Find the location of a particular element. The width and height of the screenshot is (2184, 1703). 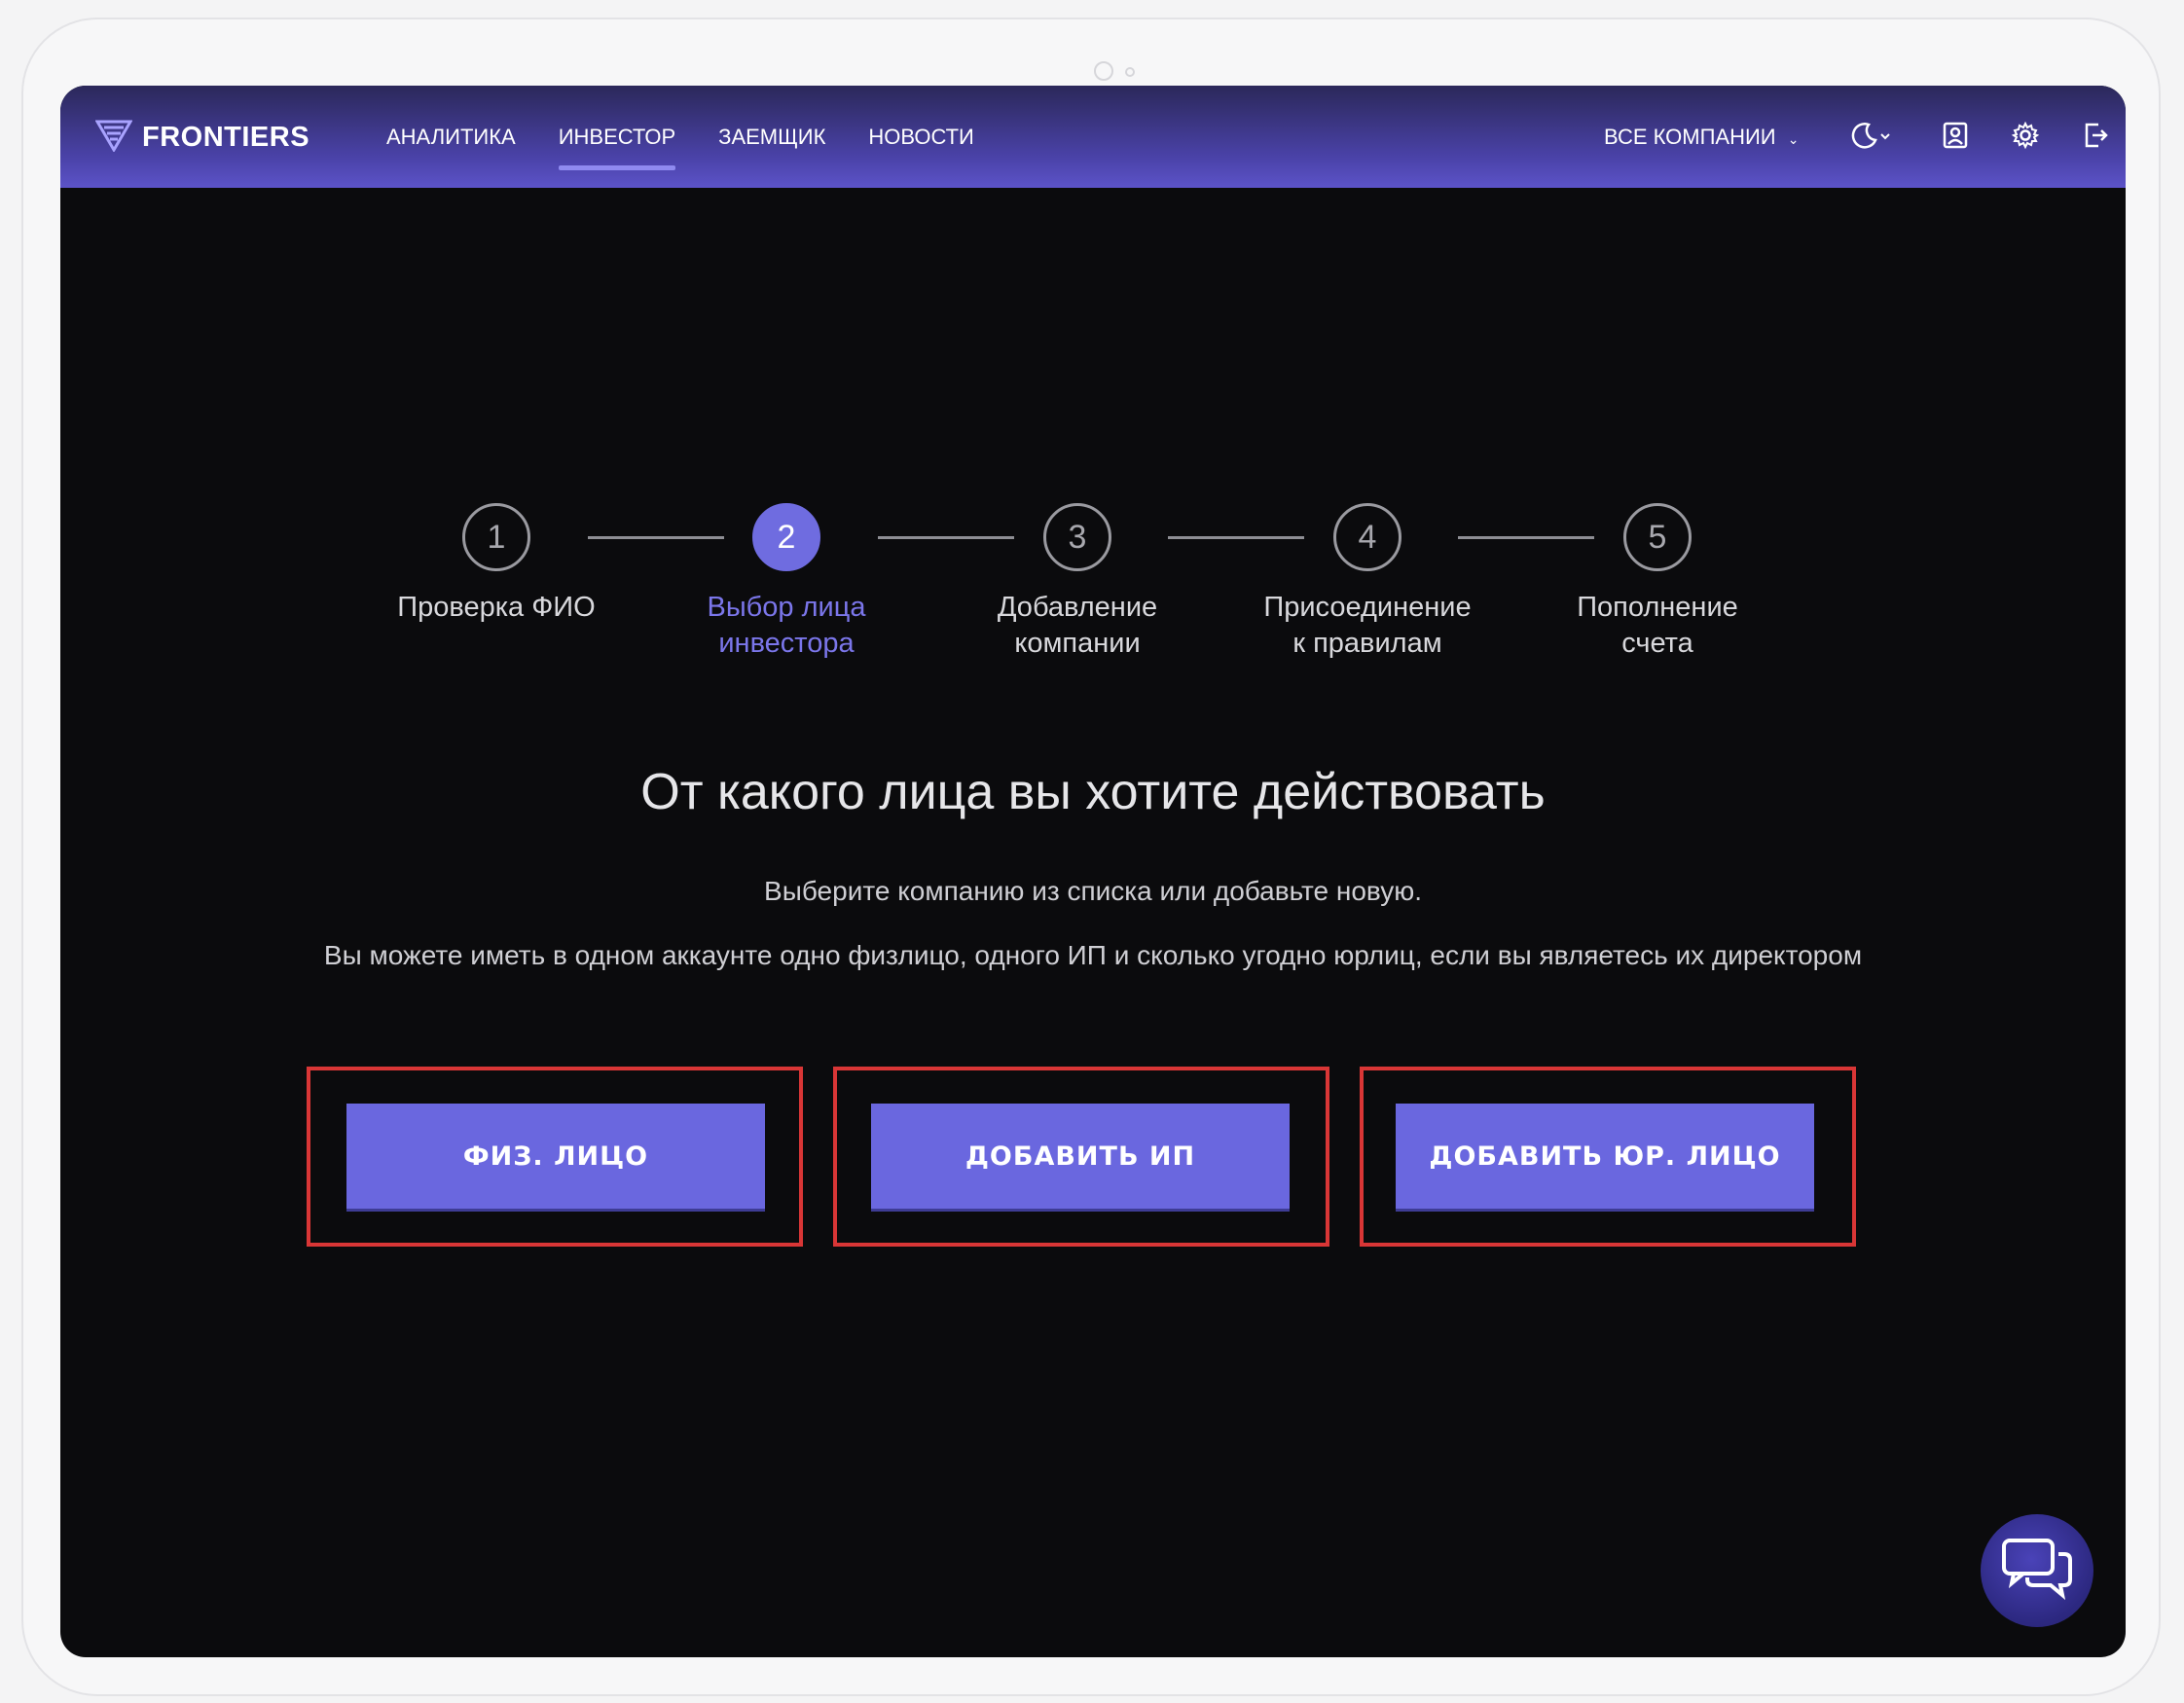

step-4-label: Присоединение к правилам is located at coordinates (1367, 626).